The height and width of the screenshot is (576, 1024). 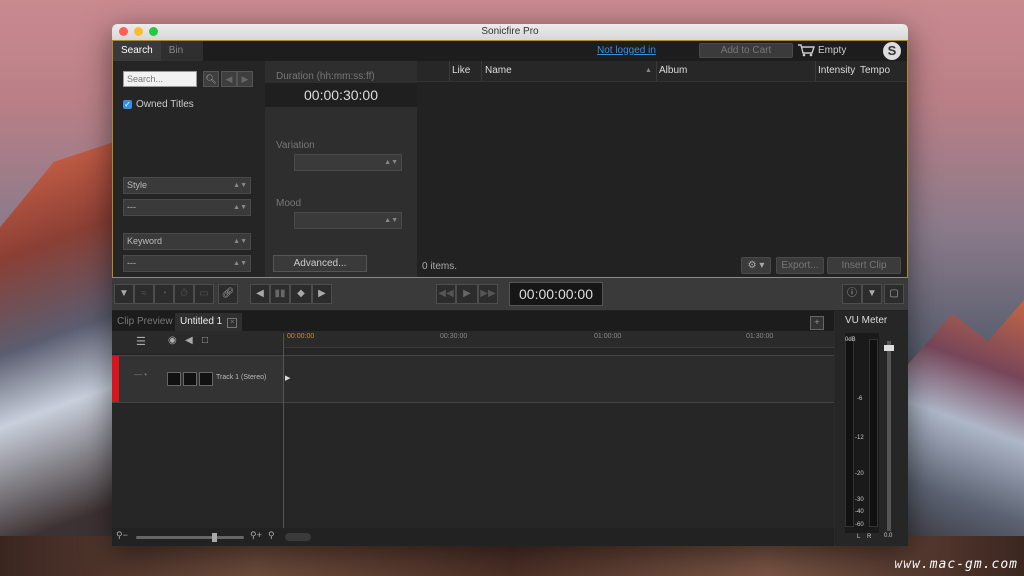 What do you see at coordinates (559, 379) in the screenshot?
I see `track-lane: ▶` at bounding box center [559, 379].